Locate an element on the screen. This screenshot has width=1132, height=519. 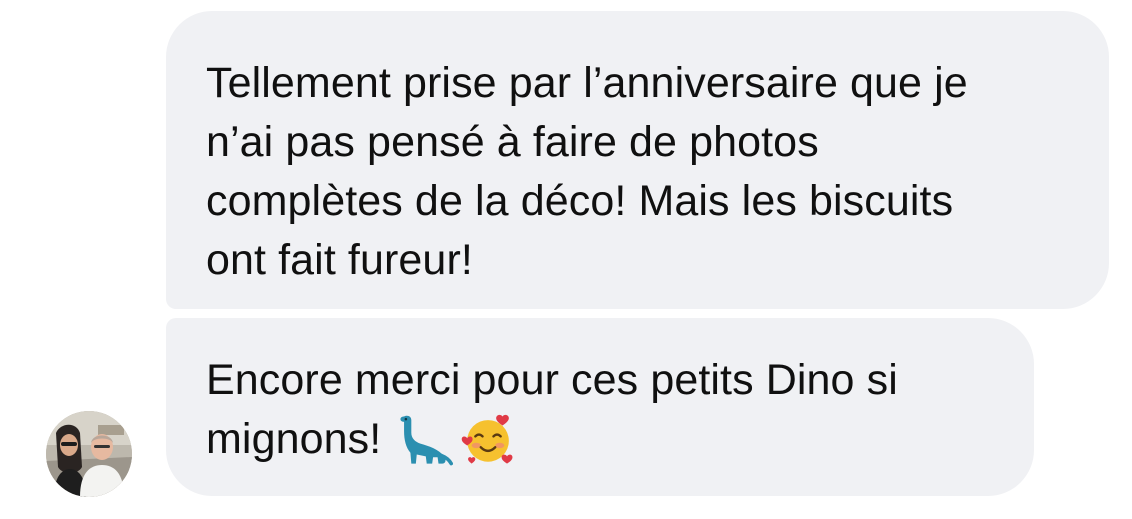
smiling-face-with-hearts-emoji is located at coordinates (488, 440).